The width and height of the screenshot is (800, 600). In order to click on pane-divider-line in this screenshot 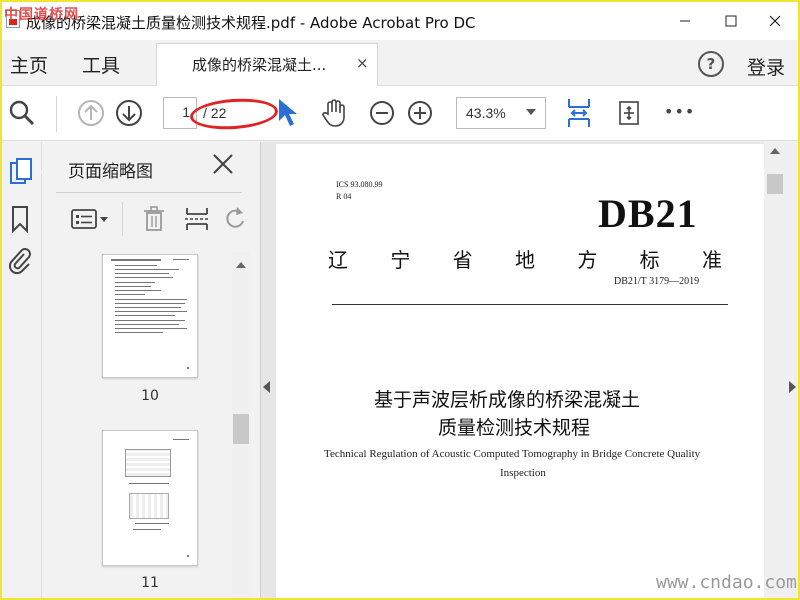, I will do `click(149, 192)`.